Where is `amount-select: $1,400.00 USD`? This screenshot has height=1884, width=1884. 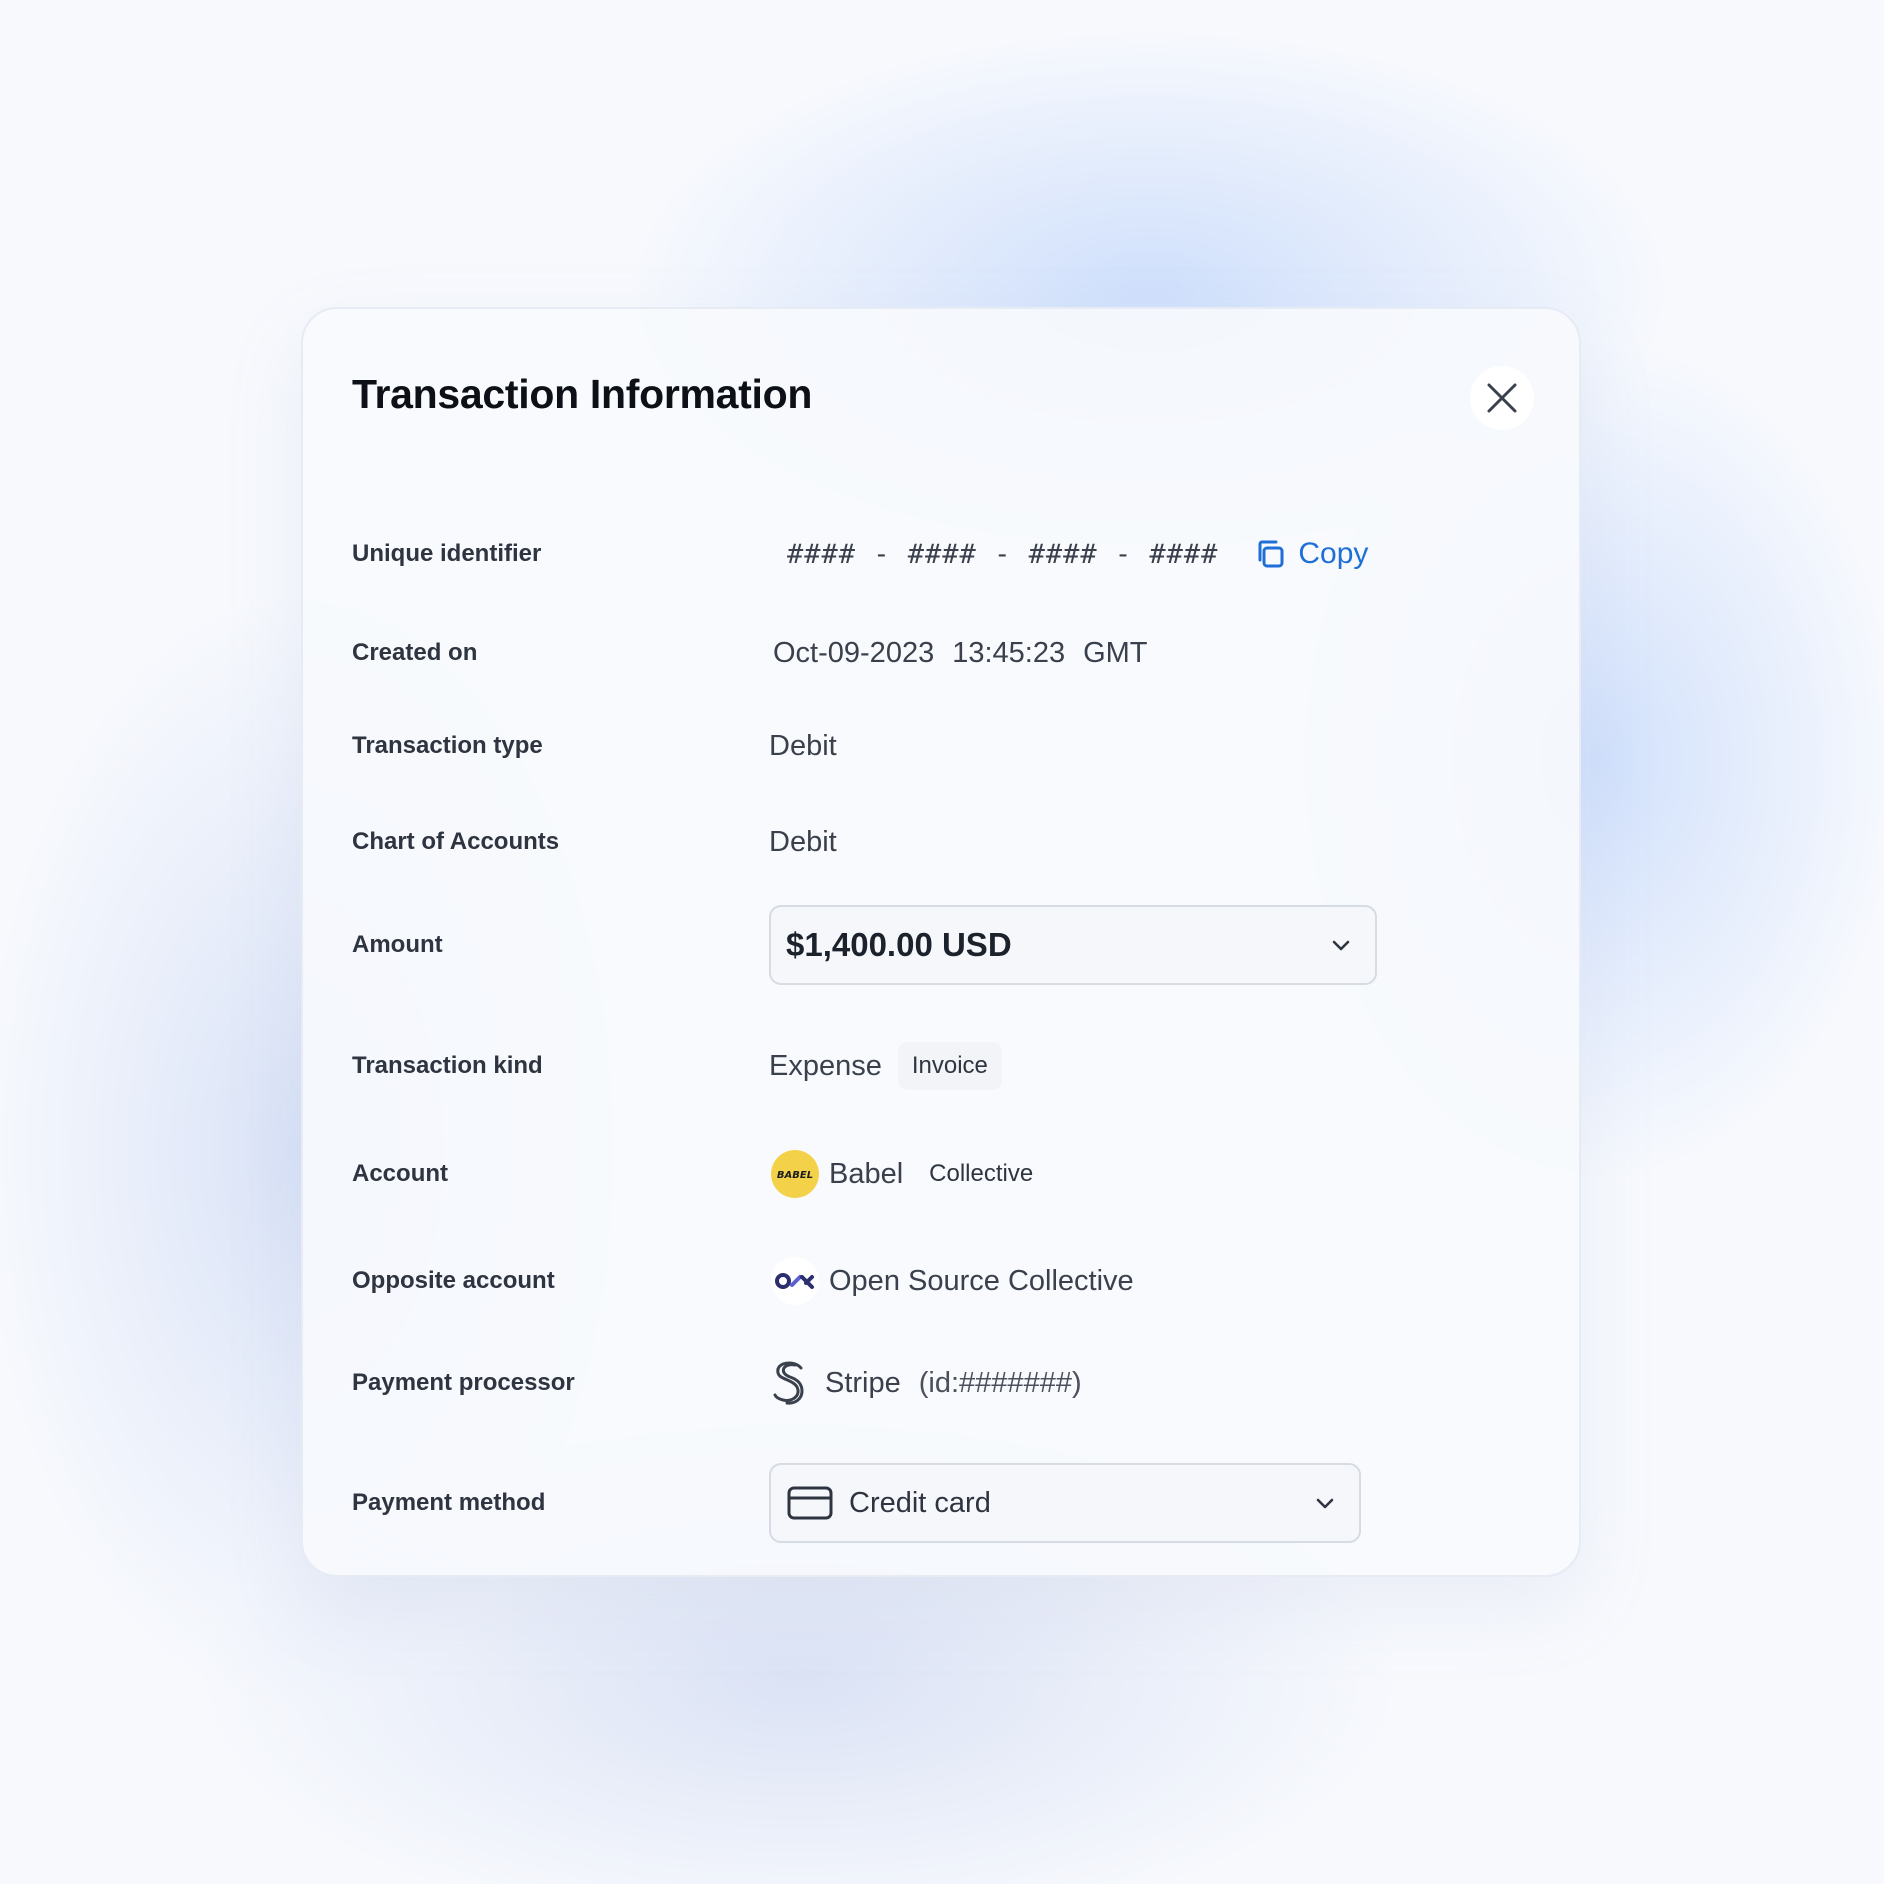 amount-select: $1,400.00 USD is located at coordinates (1073, 945).